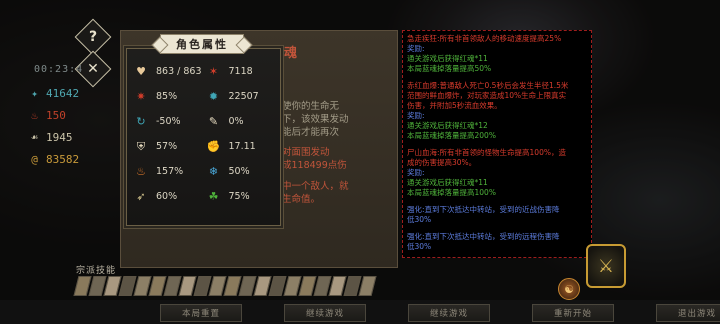 Image resolution: width=720 pixels, height=324 pixels. I want to click on stat-item: ✎ 0%, so click(241, 121).